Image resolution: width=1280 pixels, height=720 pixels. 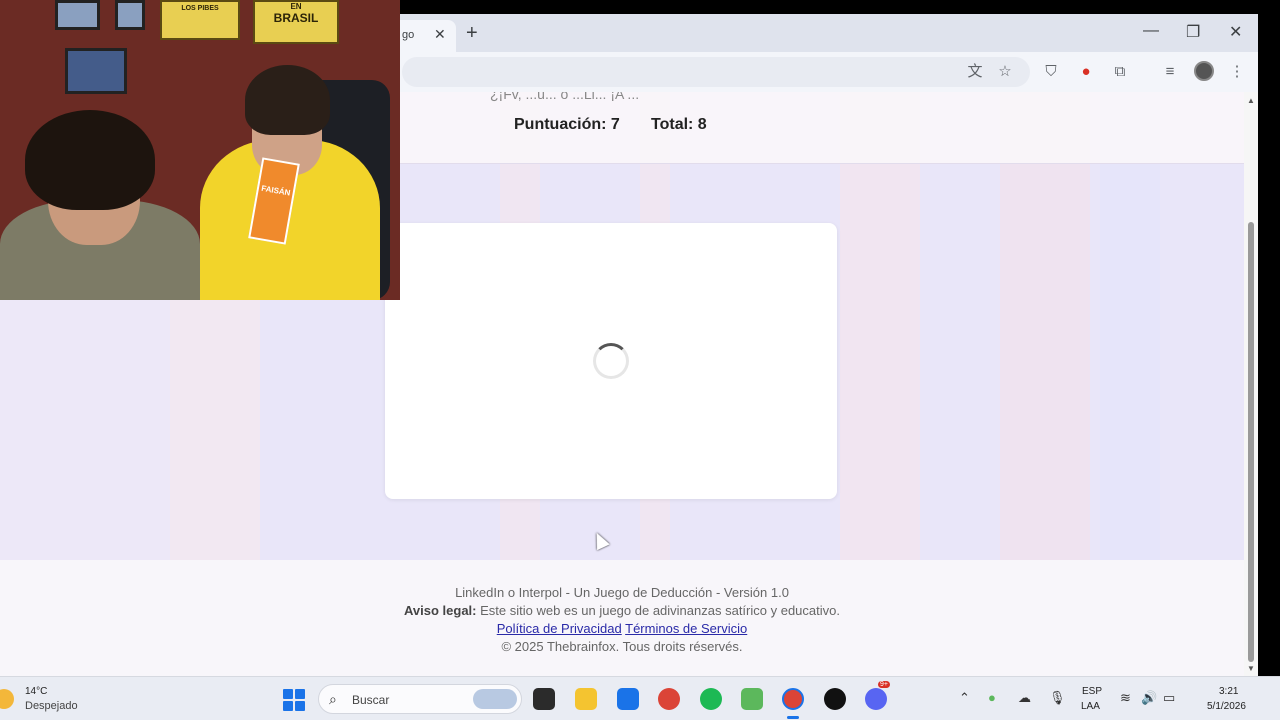 I want to click on red-extension-icon: ●, so click(x=1086, y=72).